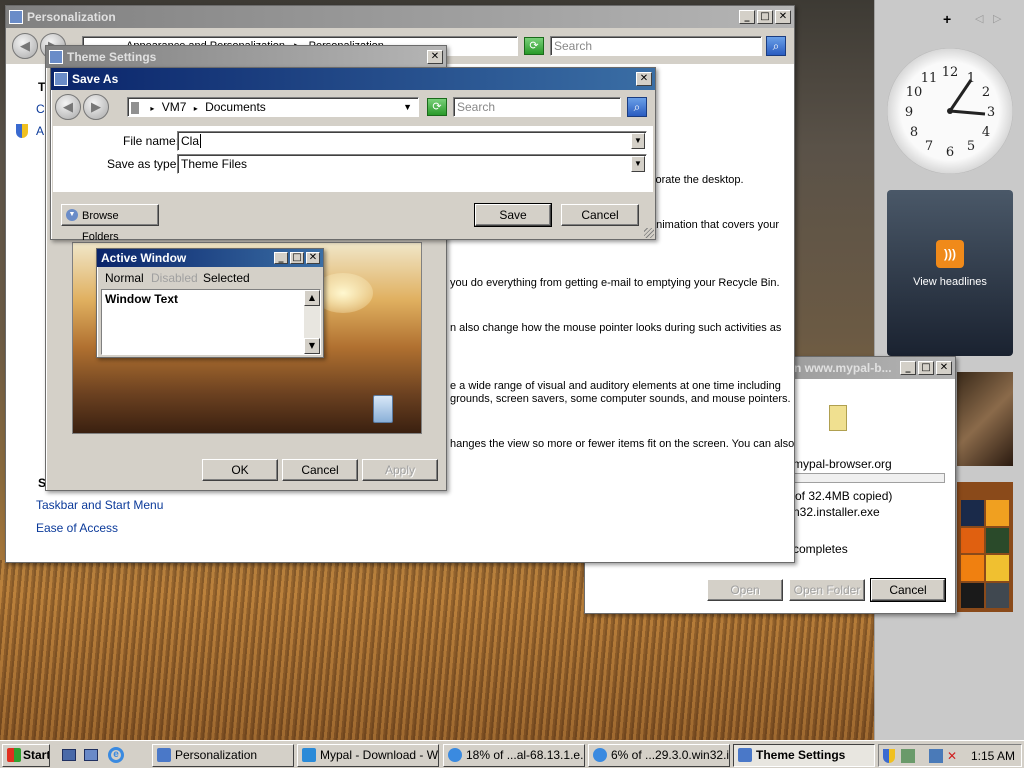 This screenshot has height=768, width=1024. I want to click on path-breadcrumb: ▸ VM7 ▸ Documents ▼, so click(273, 107).